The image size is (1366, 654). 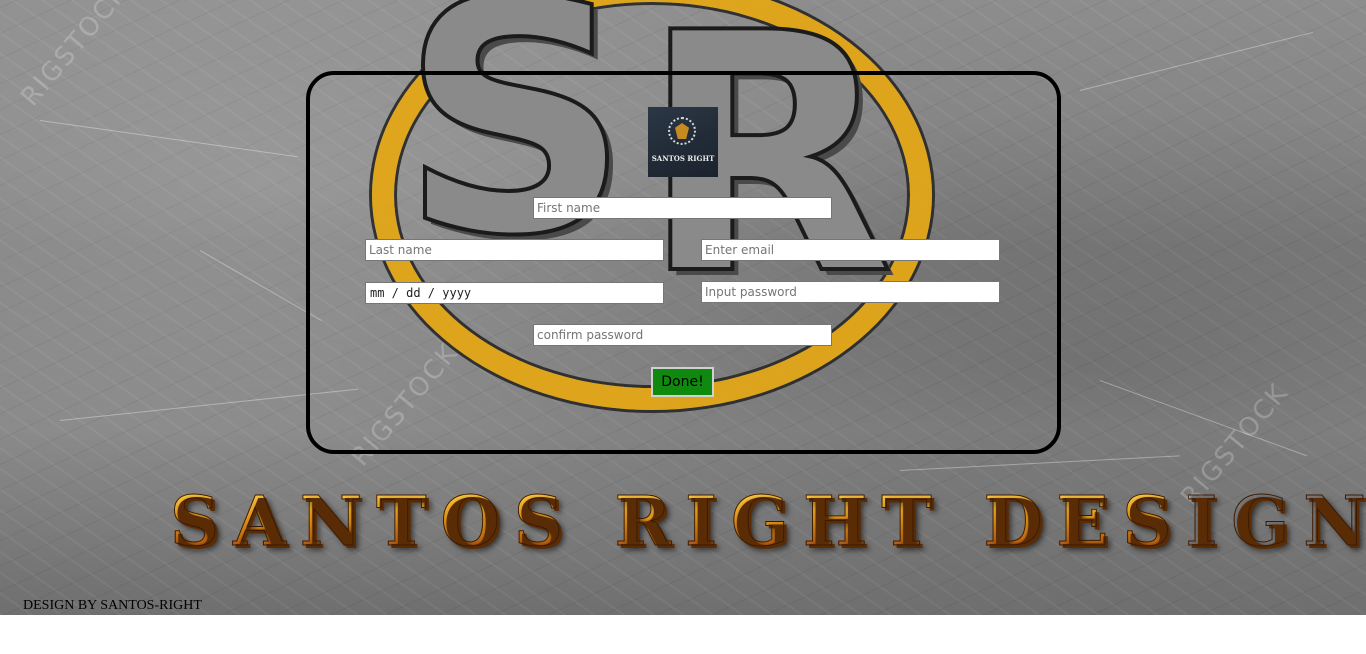 What do you see at coordinates (514, 250) in the screenshot?
I see `last-name-input` at bounding box center [514, 250].